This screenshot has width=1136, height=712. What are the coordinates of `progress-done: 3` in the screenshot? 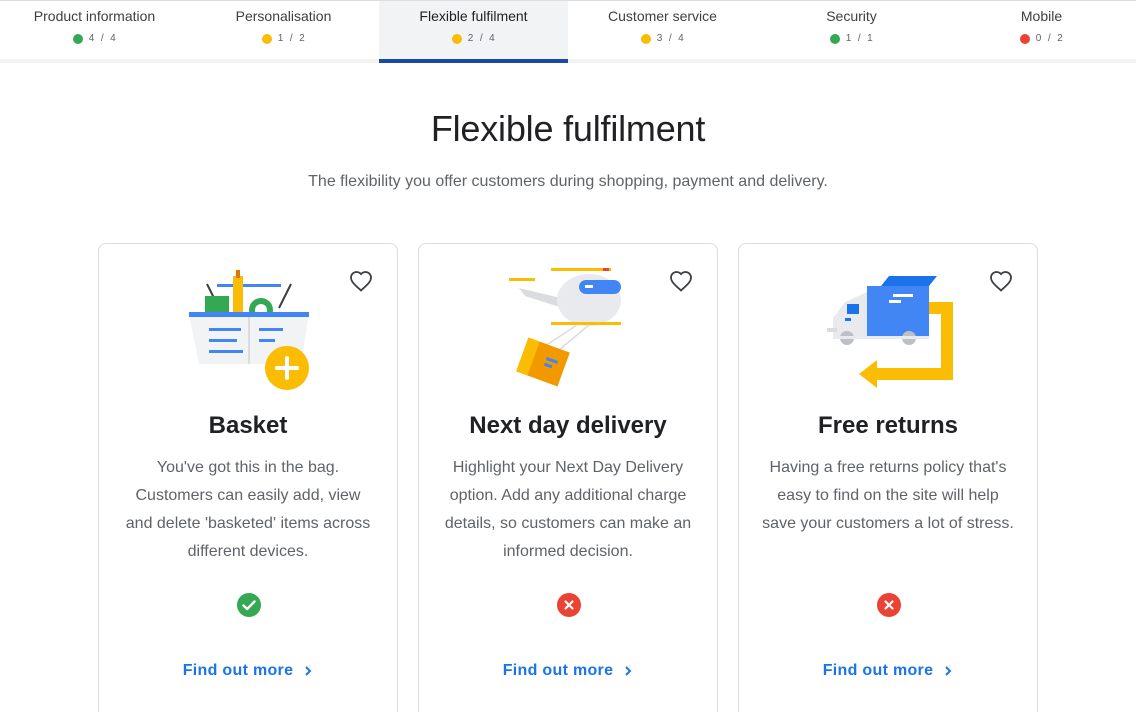 It's located at (659, 38).